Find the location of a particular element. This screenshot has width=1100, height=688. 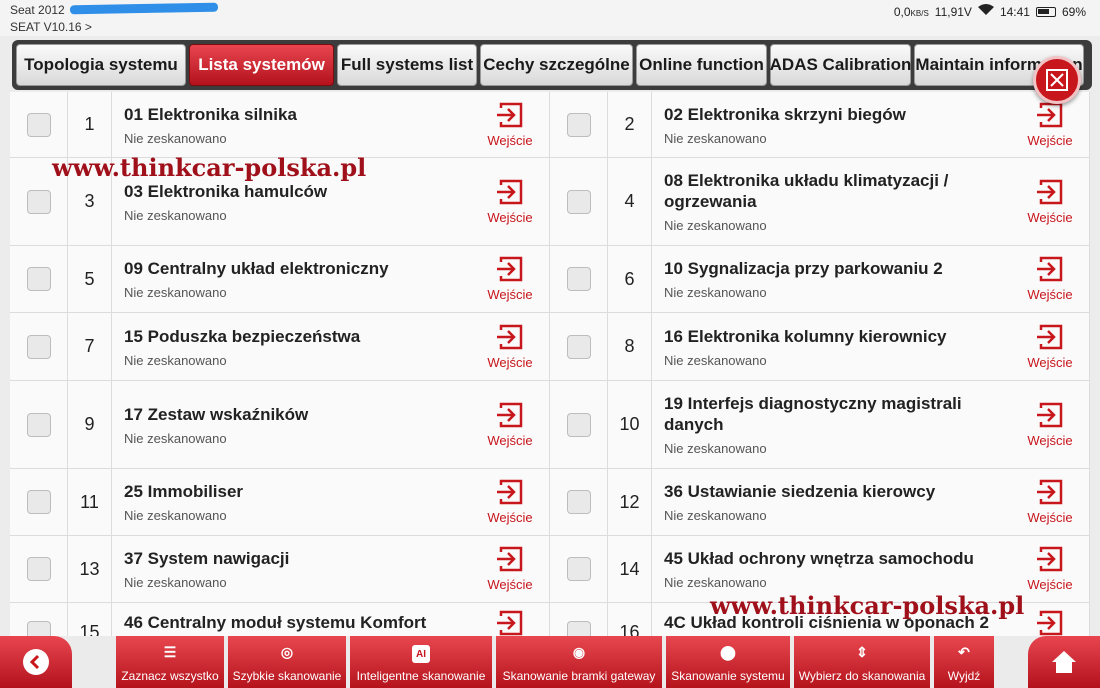

checklist-icon: ☰ is located at coordinates (170, 651).